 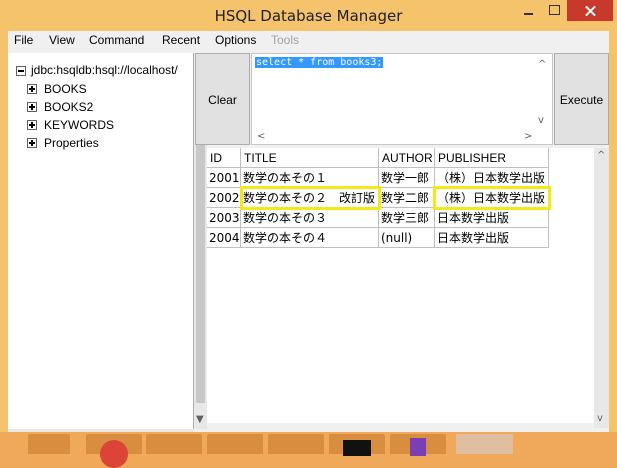 What do you see at coordinates (308, 15) in the screenshot?
I see `title-bar: HSQL Database Manager` at bounding box center [308, 15].